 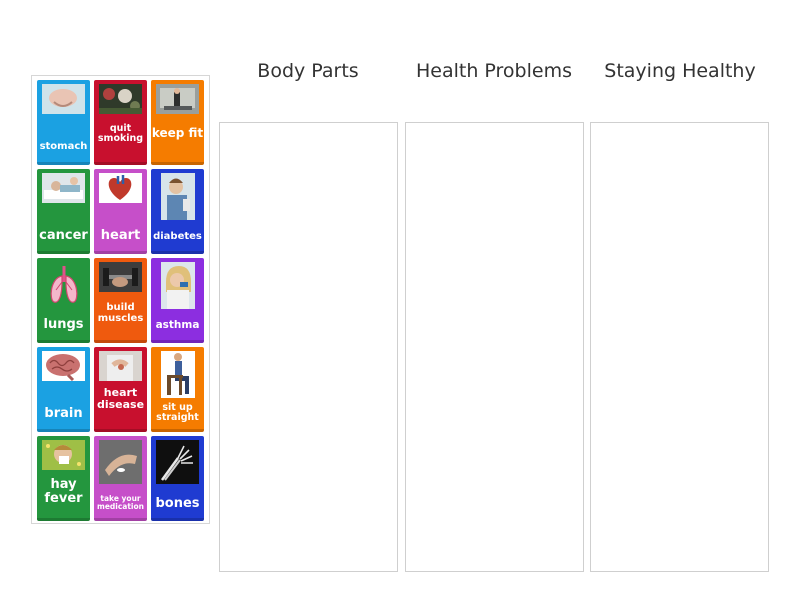 What do you see at coordinates (177, 236) in the screenshot?
I see `card-label: diabetes` at bounding box center [177, 236].